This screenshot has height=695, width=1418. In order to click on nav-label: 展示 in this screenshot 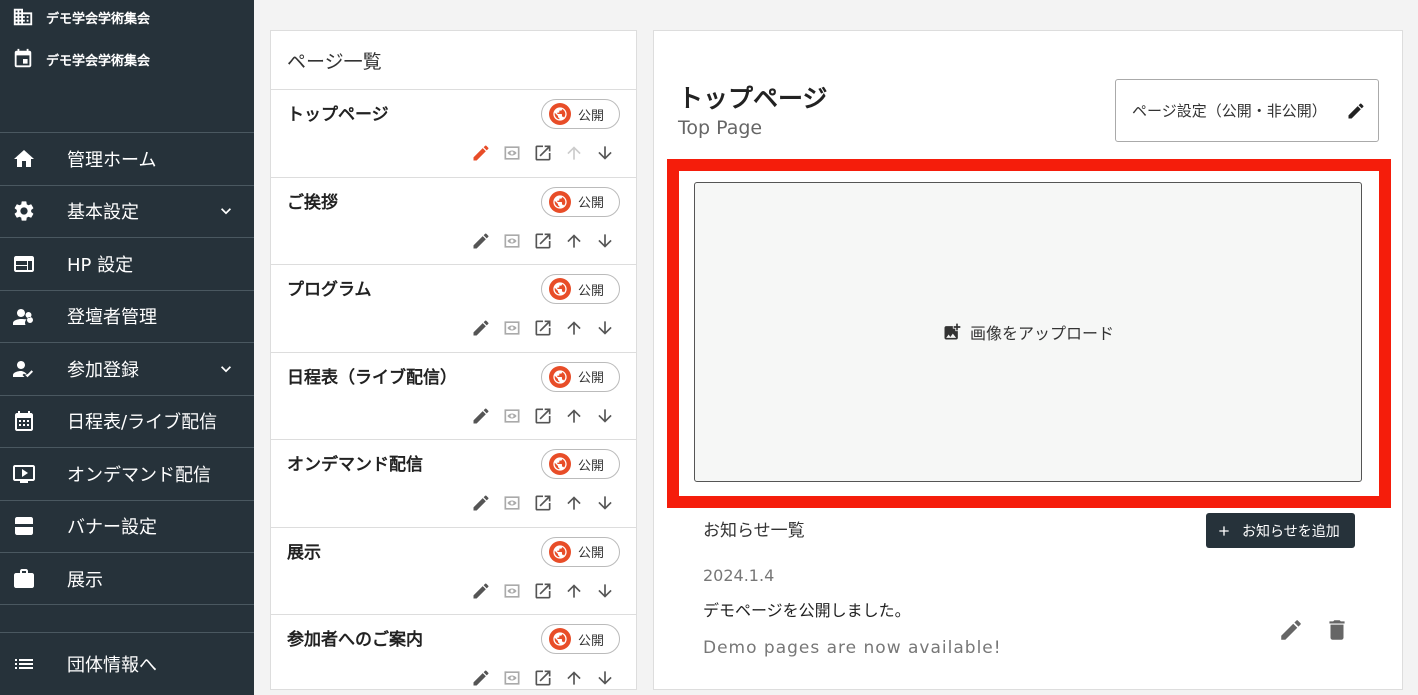, I will do `click(85, 580)`.